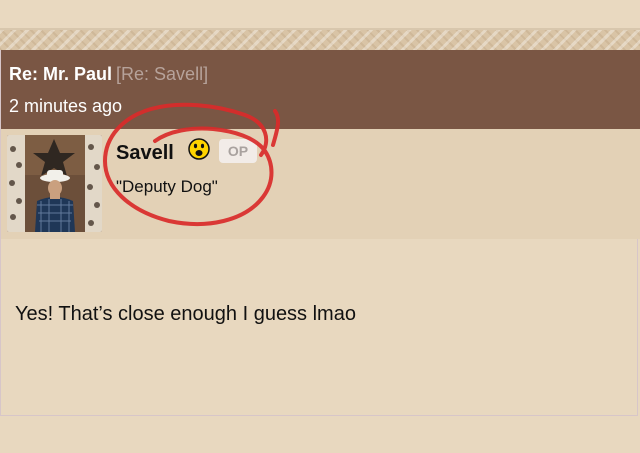 This screenshot has width=640, height=453. I want to click on post-title: Re: Mr. Paul [Re: Savell], so click(108, 74).